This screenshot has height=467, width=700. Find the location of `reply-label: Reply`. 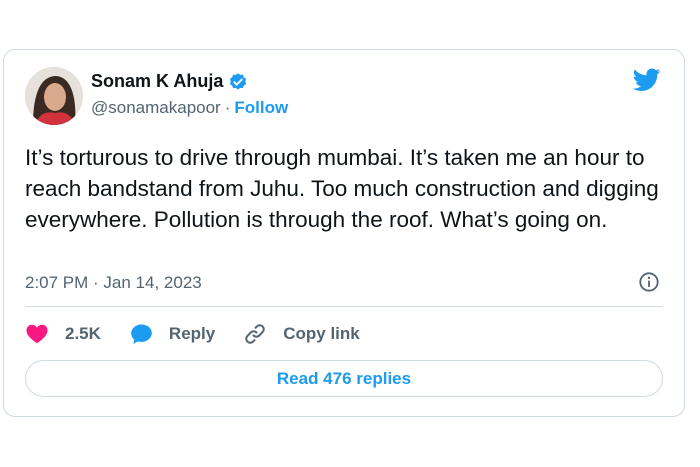

reply-label: Reply is located at coordinates (192, 333).